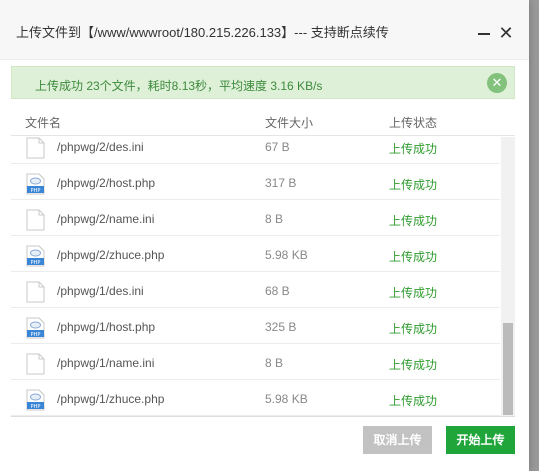  What do you see at coordinates (43, 123) in the screenshot?
I see `header-filename: 文件名` at bounding box center [43, 123].